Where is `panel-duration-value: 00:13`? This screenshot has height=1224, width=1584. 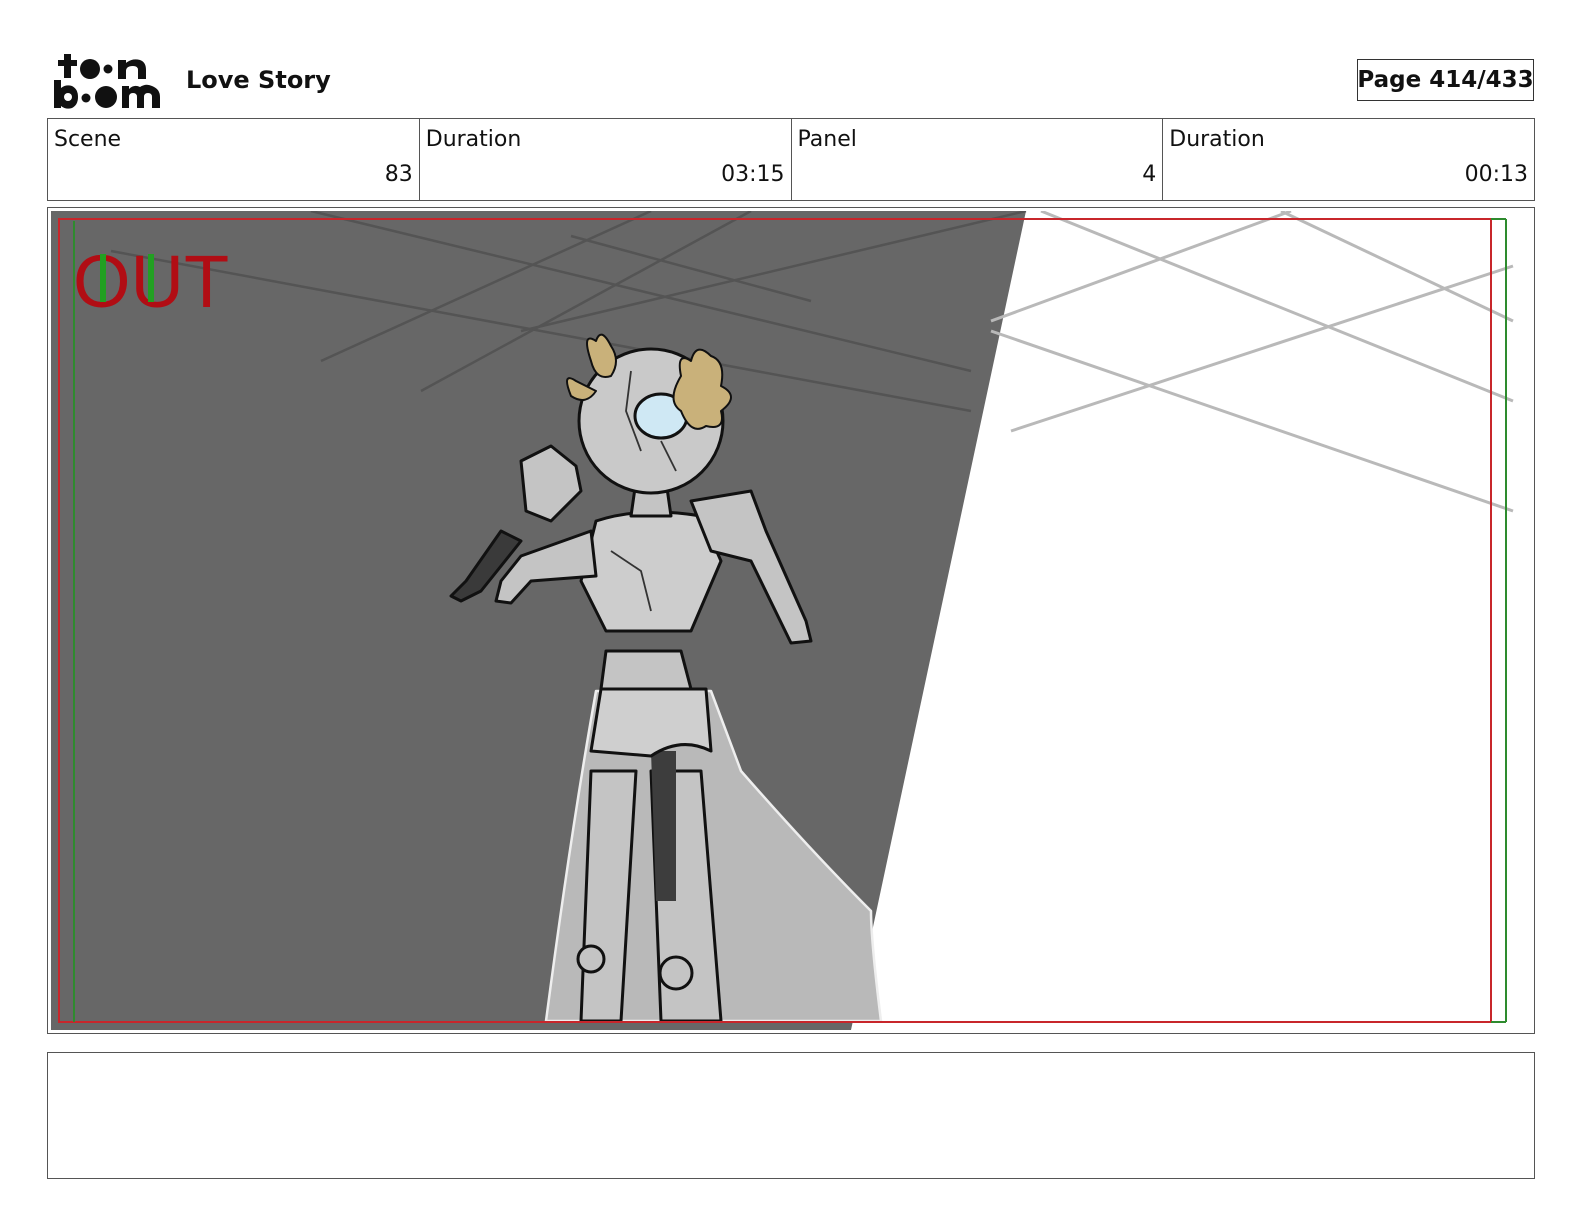
panel-duration-value: 00:13 is located at coordinates (1496, 174).